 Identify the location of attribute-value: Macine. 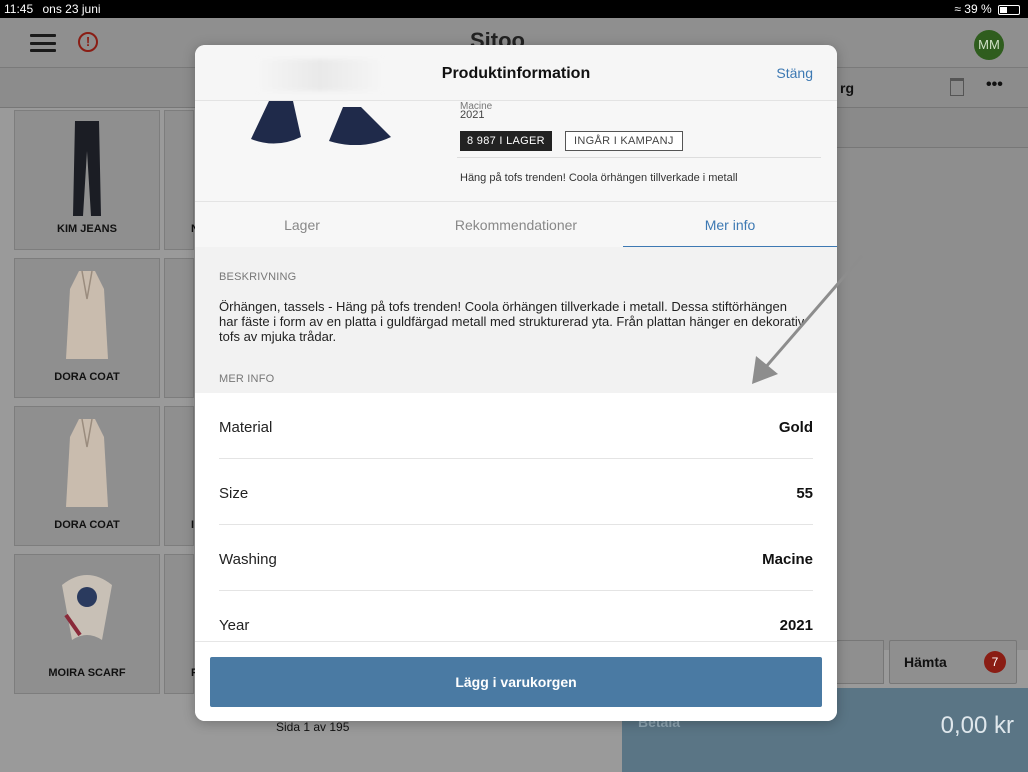
(787, 559).